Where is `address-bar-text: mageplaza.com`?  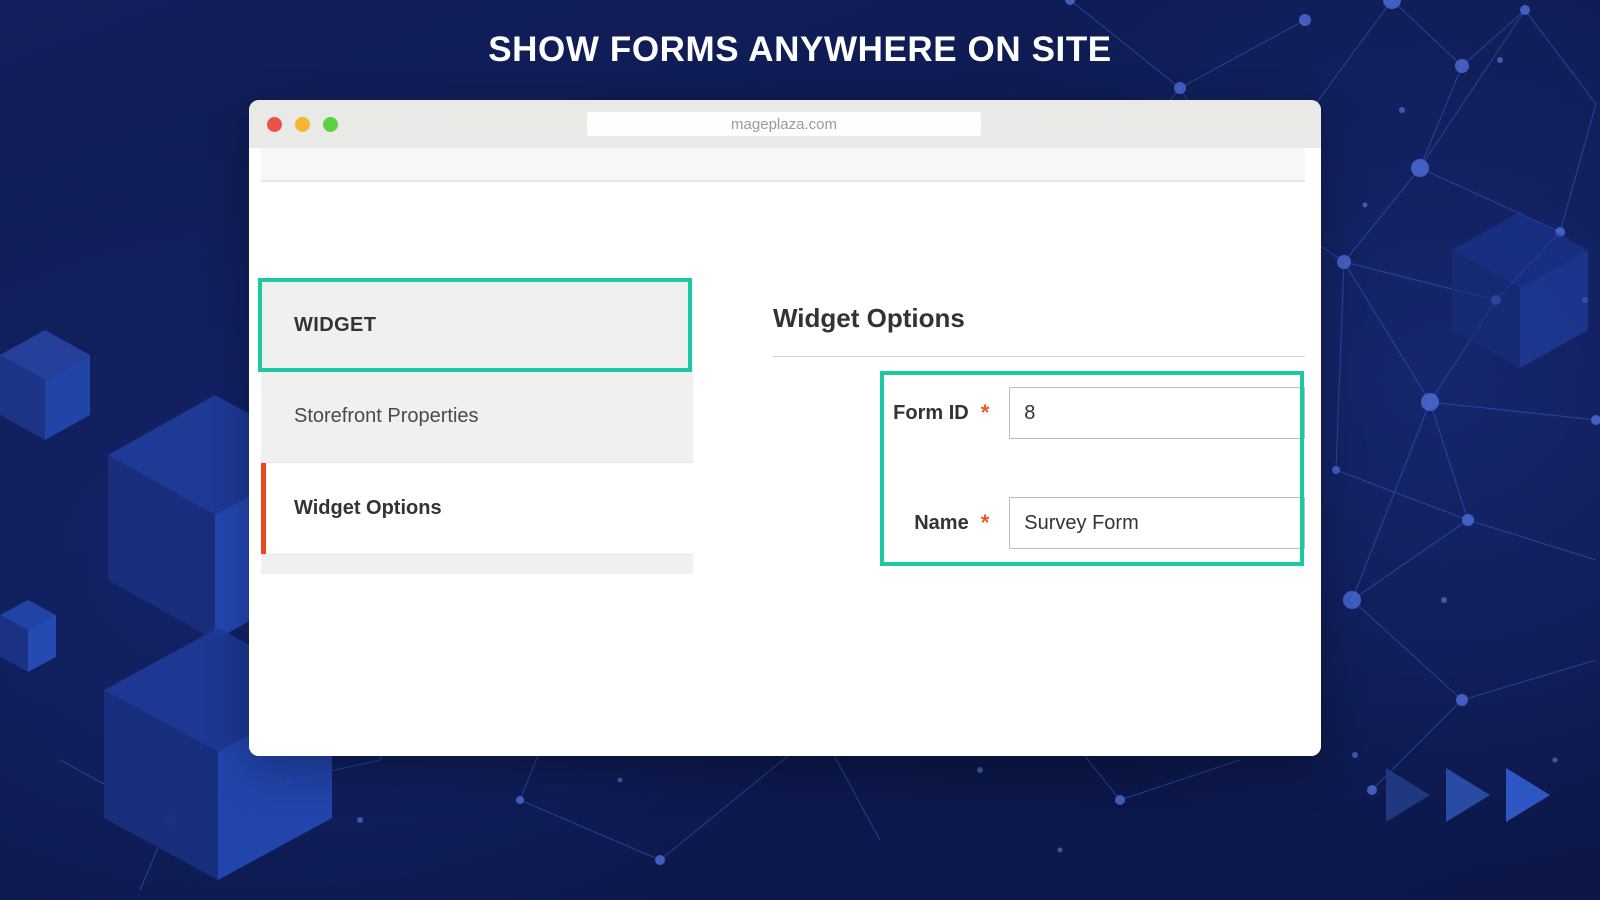 address-bar-text: mageplaza.com is located at coordinates (784, 124).